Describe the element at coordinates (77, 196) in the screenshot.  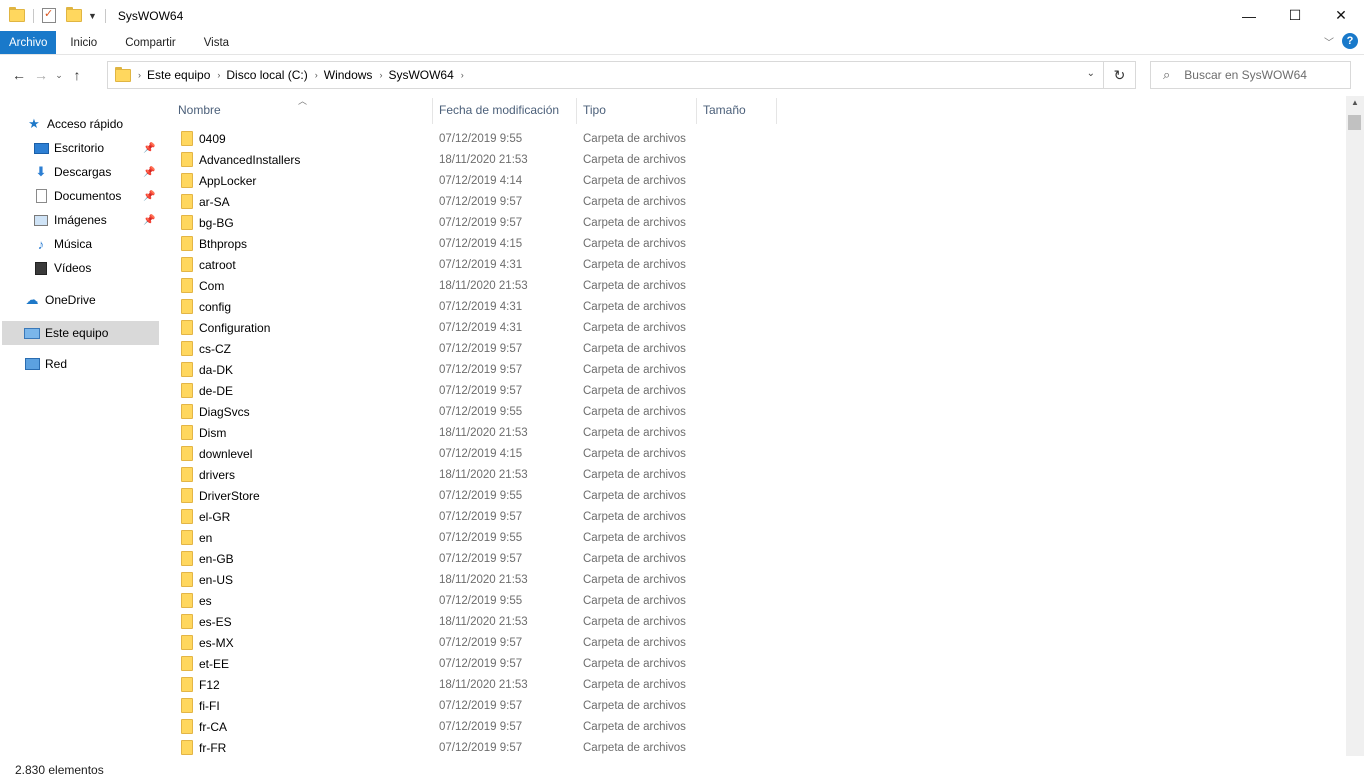
I see `nav-item-documentos: Documentos` at that location.